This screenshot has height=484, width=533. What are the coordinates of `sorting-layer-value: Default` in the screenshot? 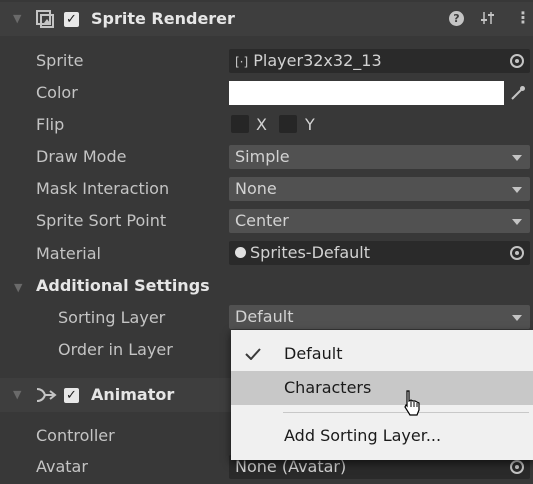 It's located at (264, 316).